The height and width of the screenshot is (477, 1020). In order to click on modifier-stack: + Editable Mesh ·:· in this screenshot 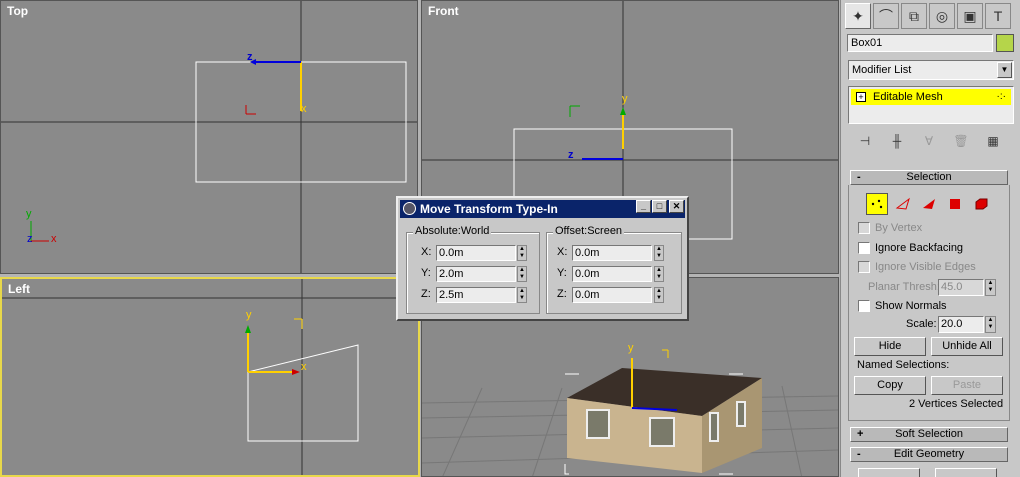, I will do `click(931, 105)`.